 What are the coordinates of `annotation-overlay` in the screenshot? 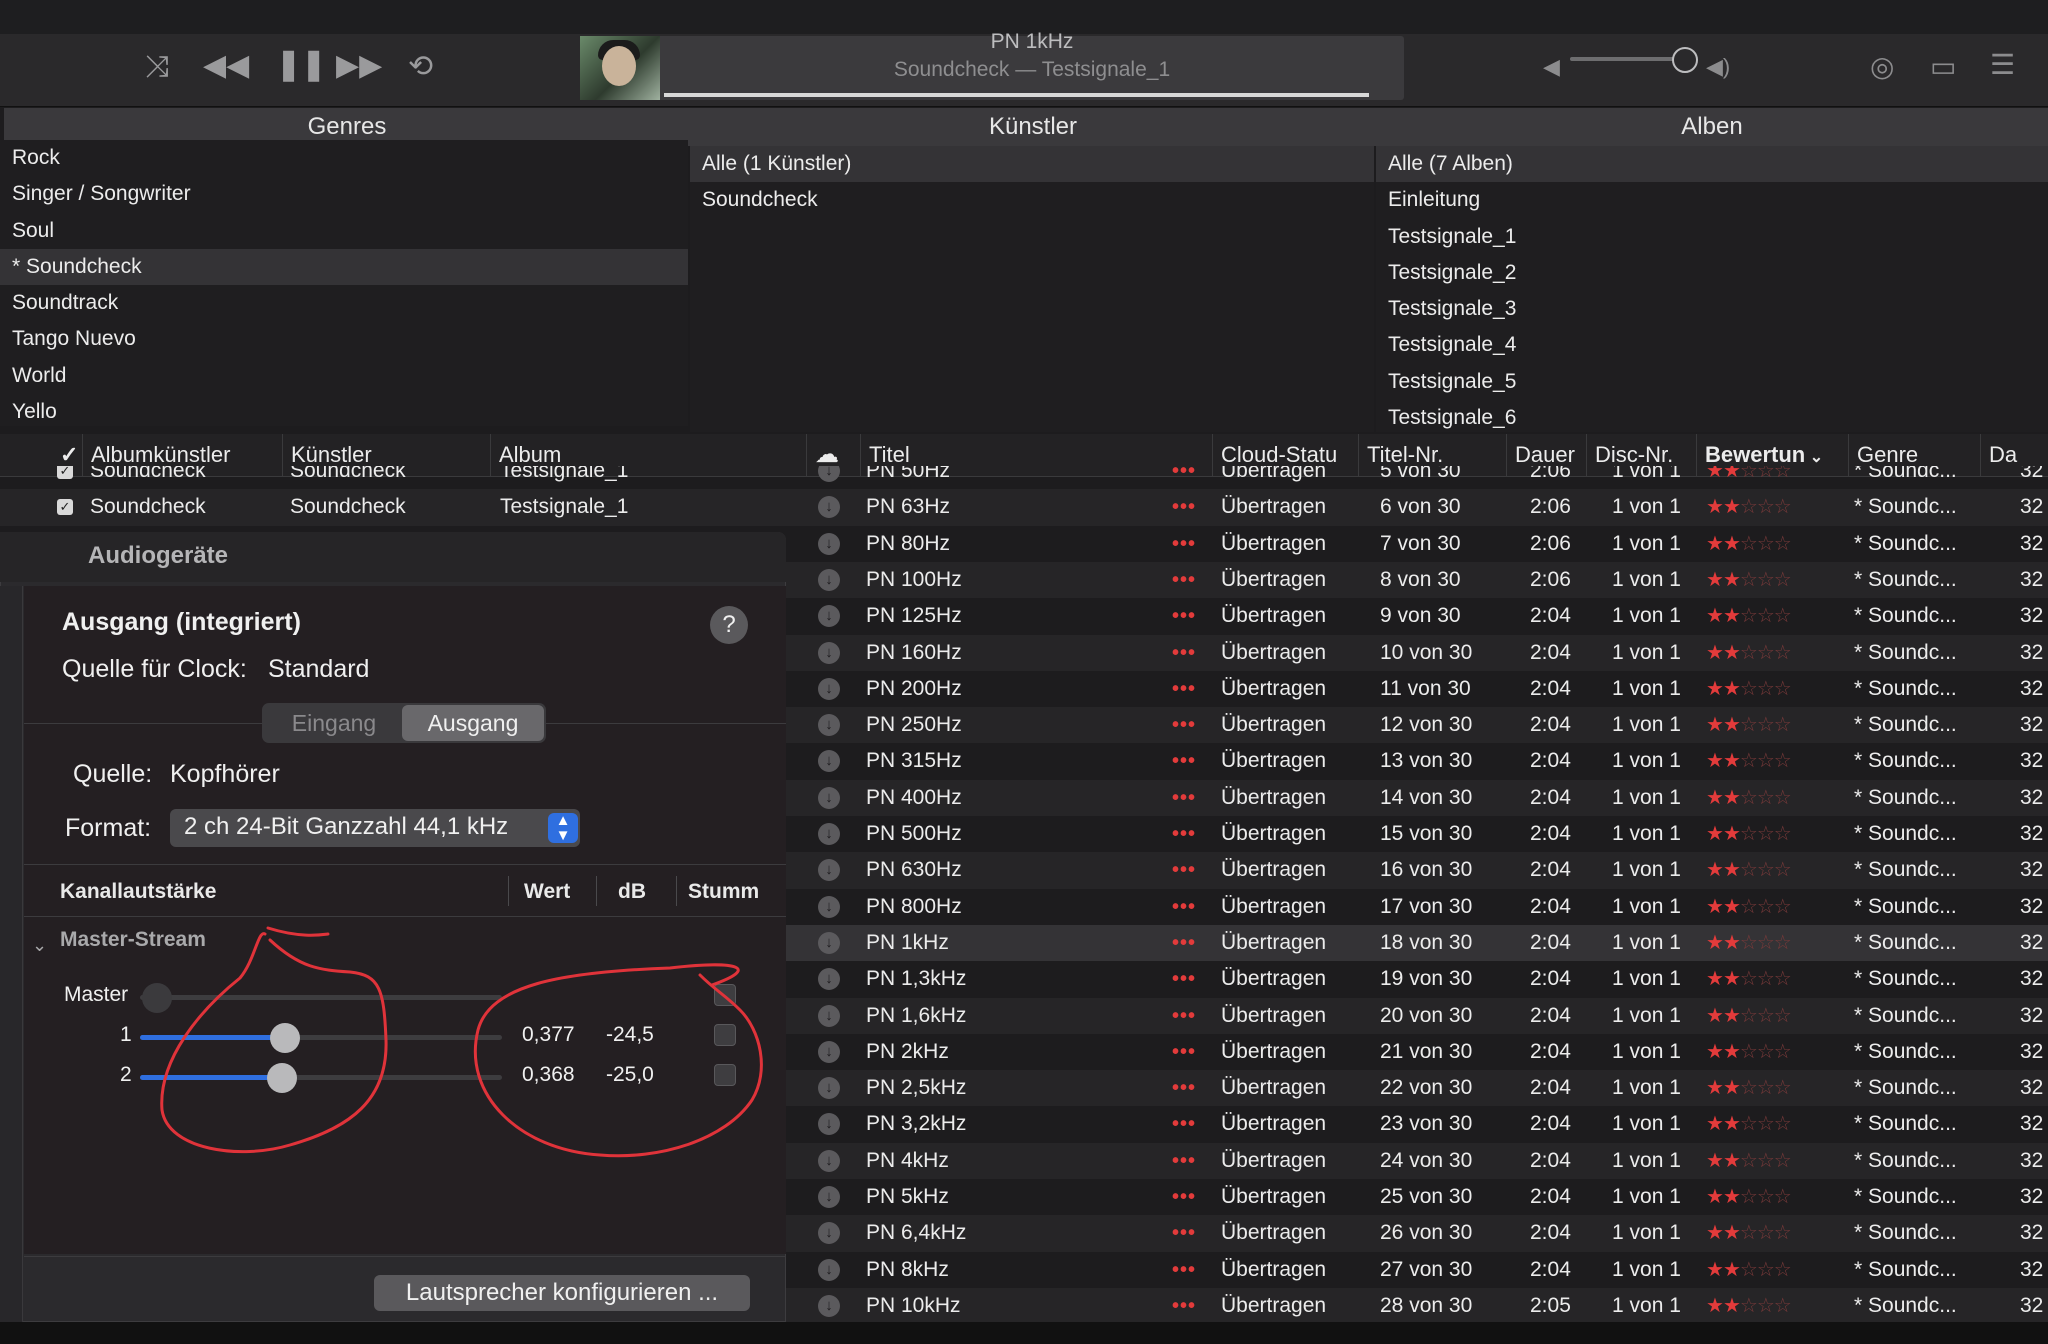 It's located at (461, 1042).